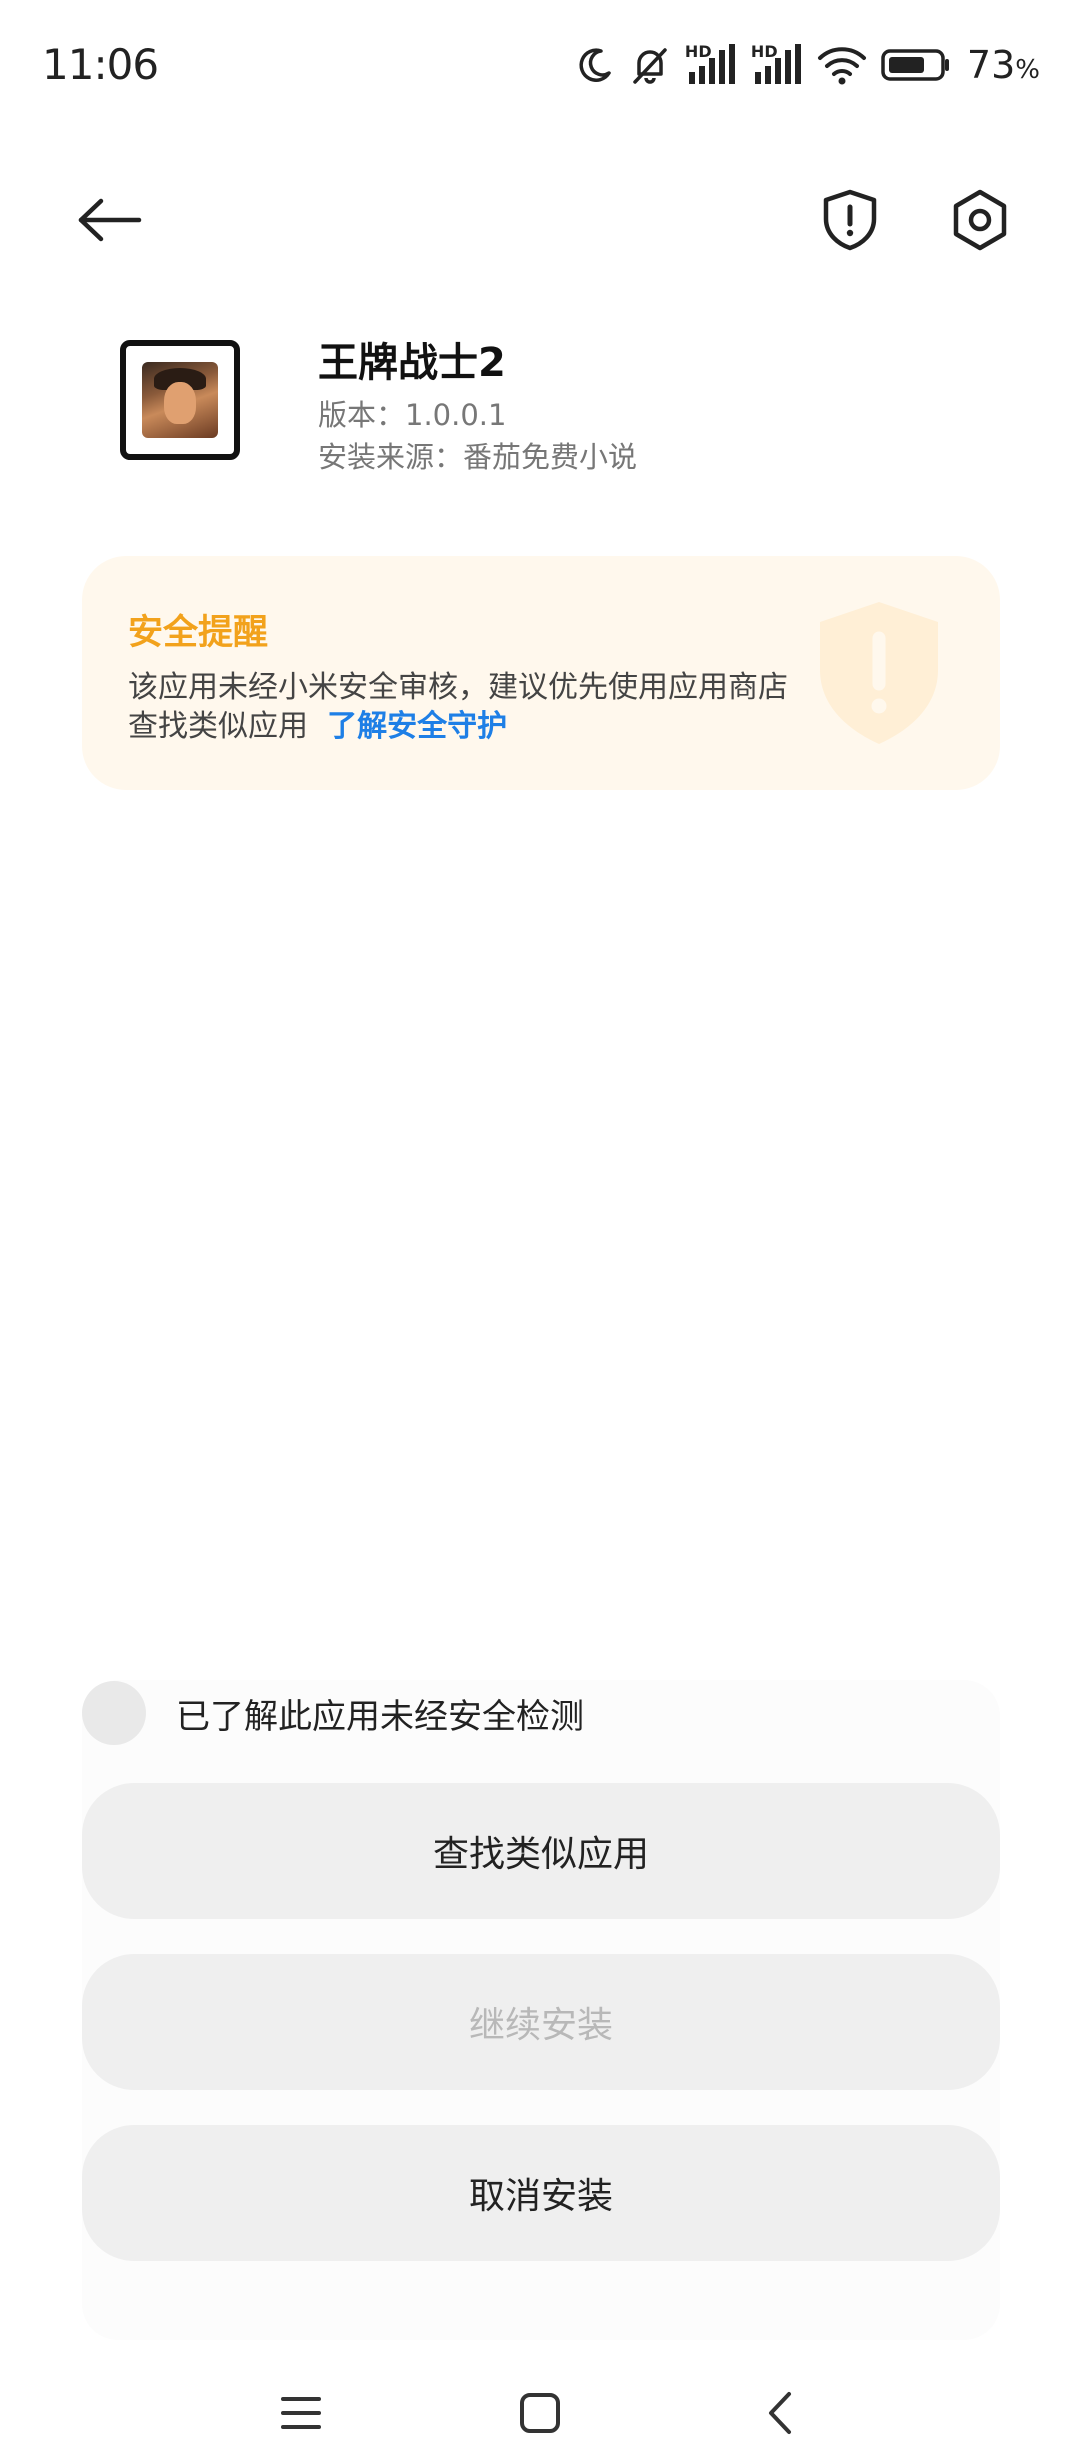 The image size is (1080, 2460). I want to click on status-icons: HD HD 73%, so click(807, 65).